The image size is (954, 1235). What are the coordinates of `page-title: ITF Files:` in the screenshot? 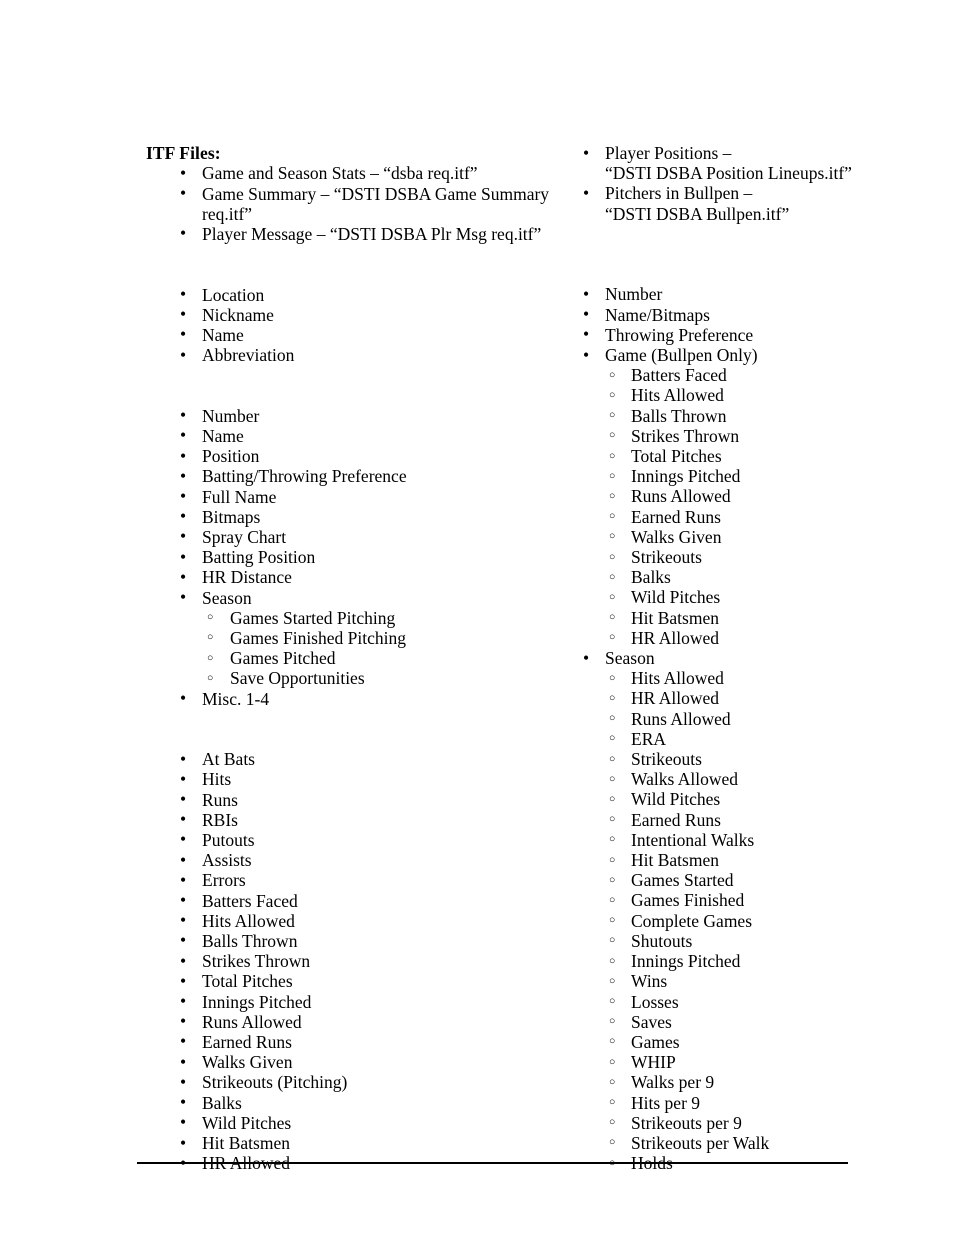 It's located at (183, 153).